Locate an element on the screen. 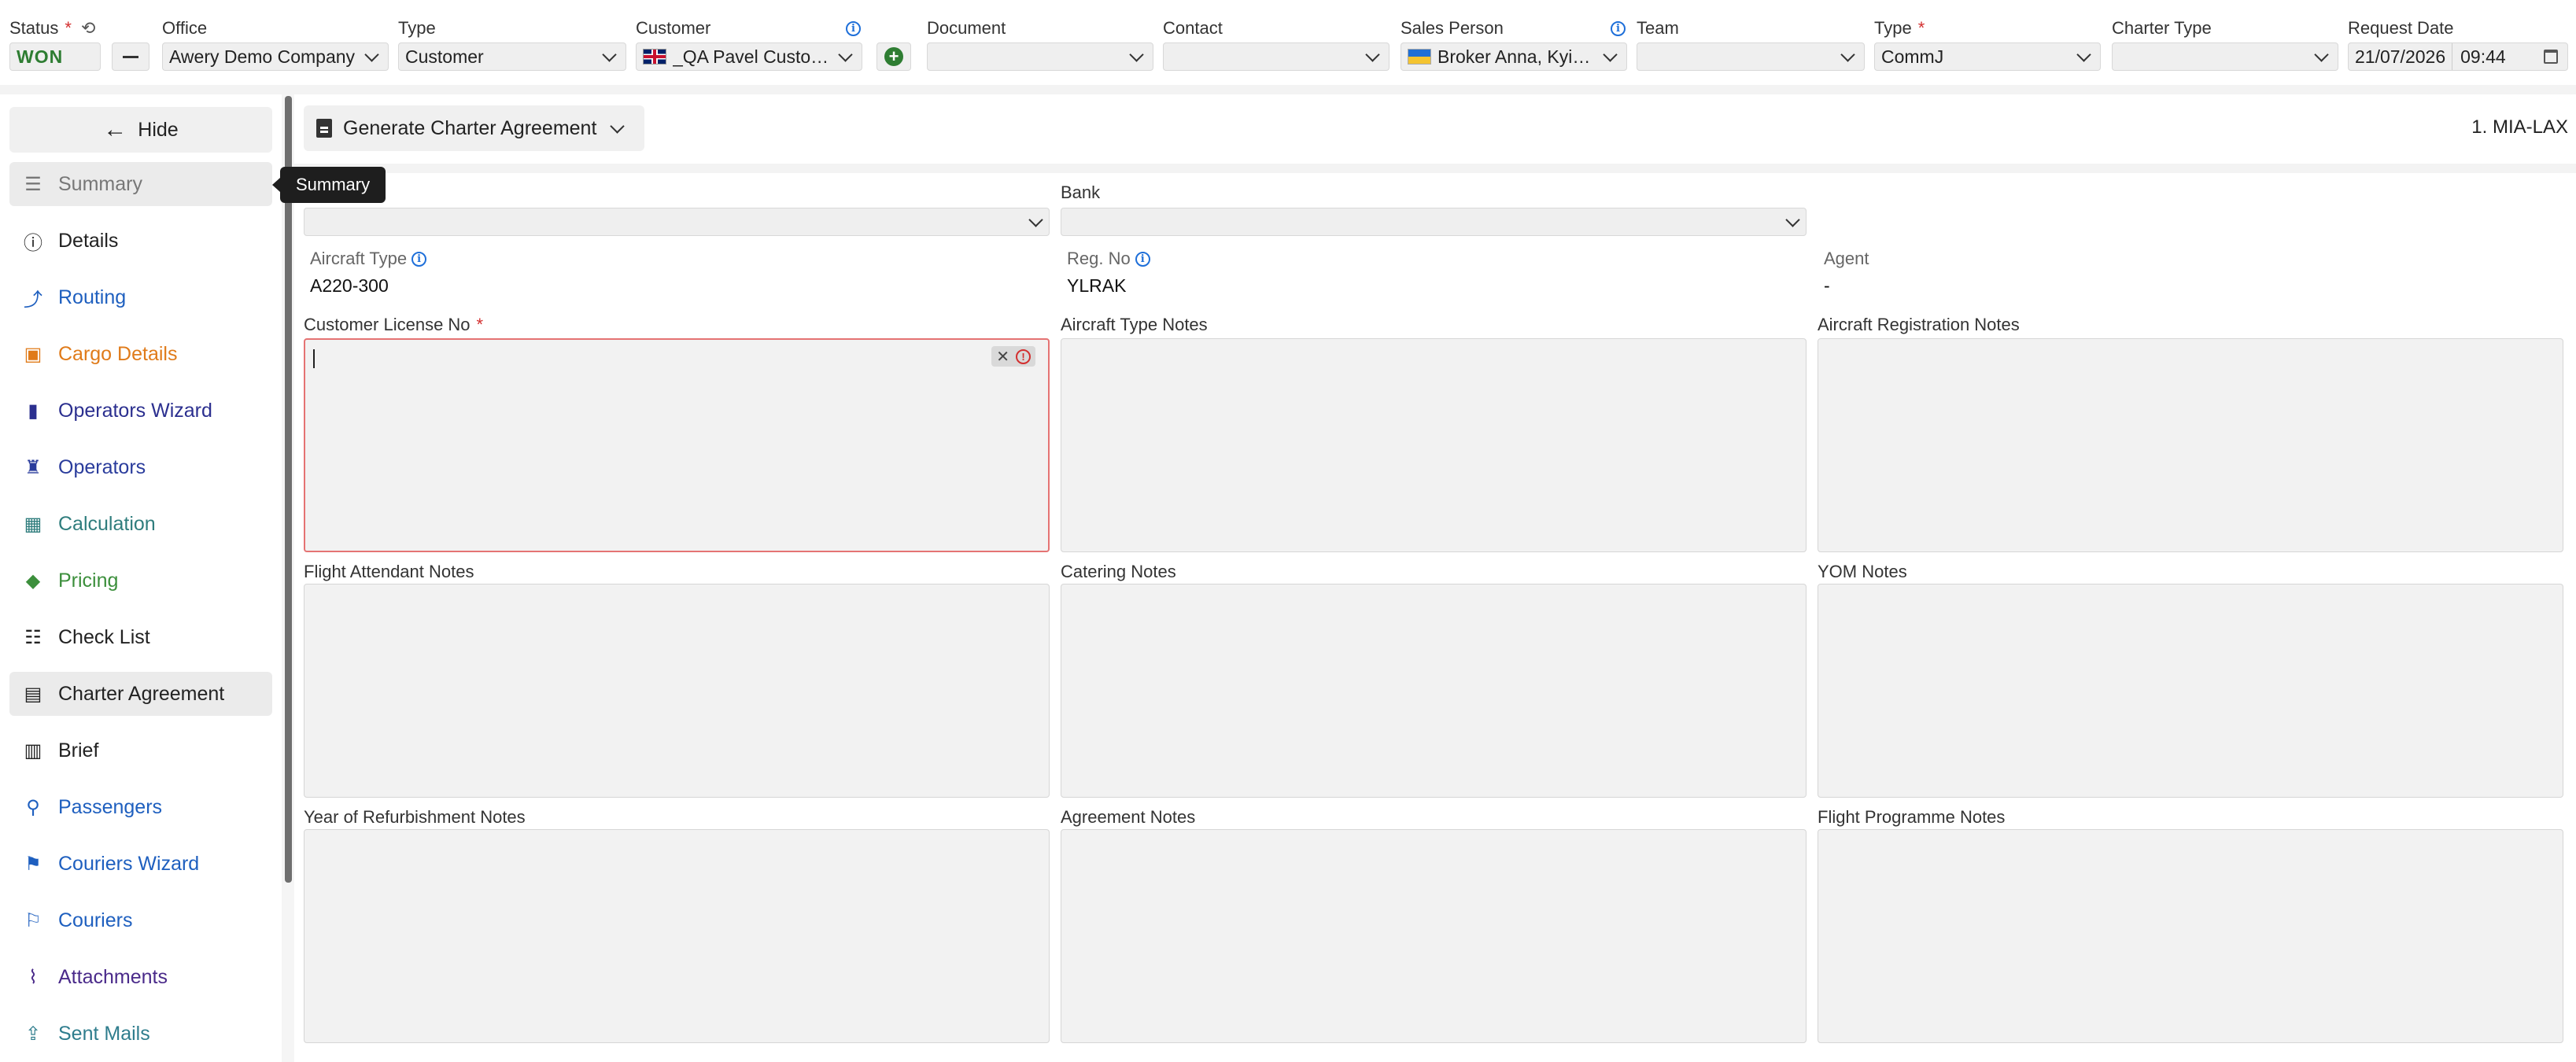 The image size is (2576, 1062). catering-notes-textarea is located at coordinates (1434, 691).